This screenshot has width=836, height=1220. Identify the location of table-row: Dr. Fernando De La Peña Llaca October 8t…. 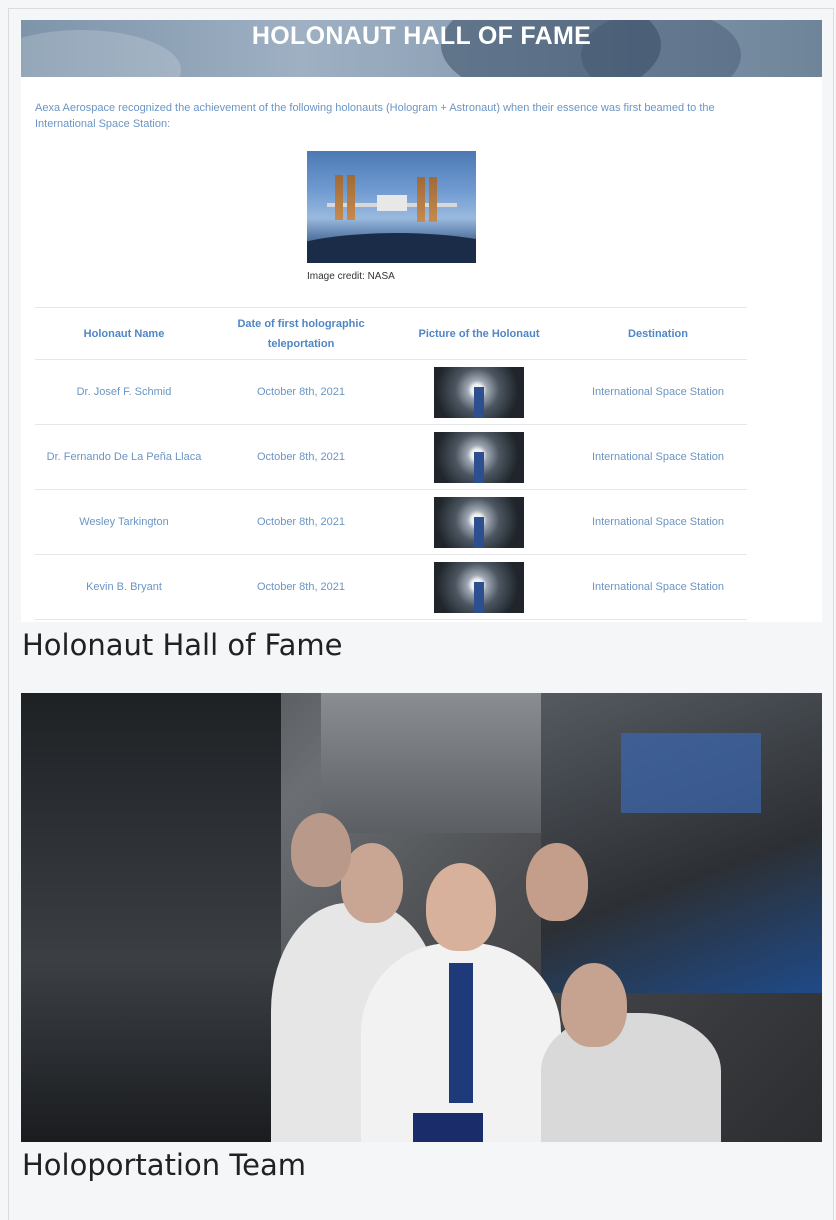
(391, 457).